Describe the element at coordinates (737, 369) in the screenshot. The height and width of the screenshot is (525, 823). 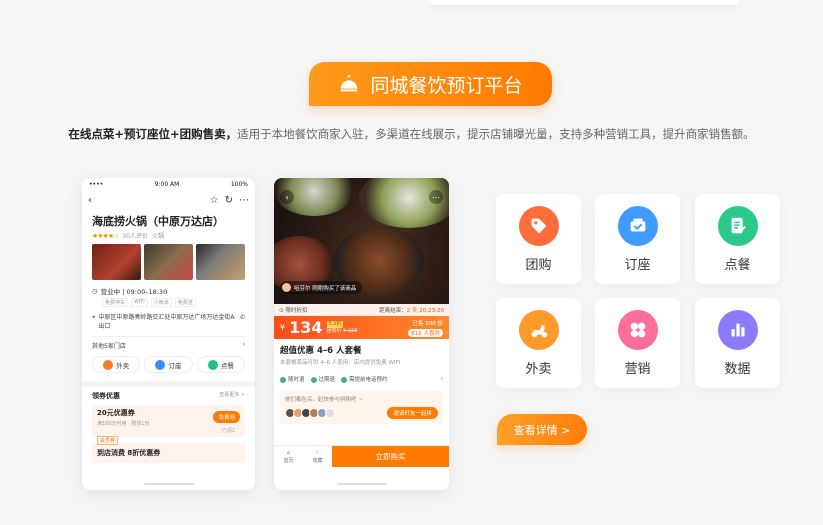
I see `feature-label: 数据` at that location.